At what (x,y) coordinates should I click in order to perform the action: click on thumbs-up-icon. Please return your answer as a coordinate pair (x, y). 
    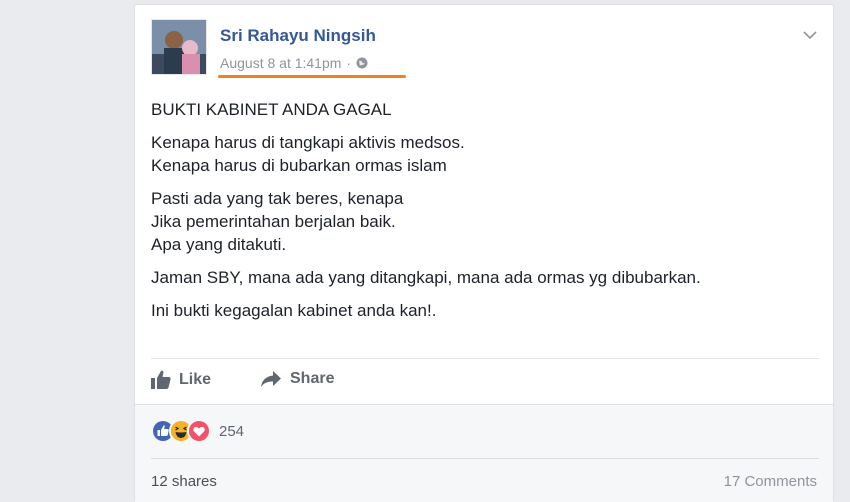
    Looking at the image, I should click on (161, 379).